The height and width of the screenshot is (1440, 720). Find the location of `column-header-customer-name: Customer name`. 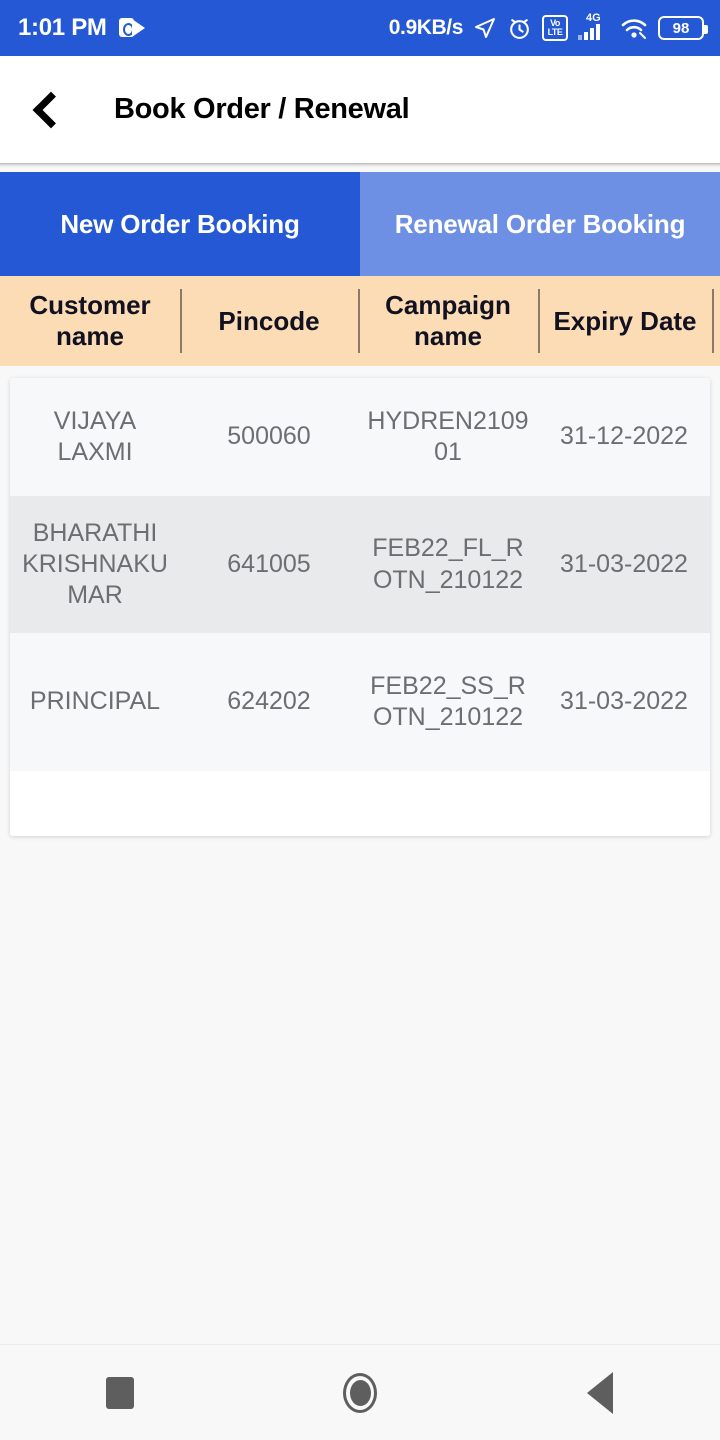

column-header-customer-name: Customer name is located at coordinates (90, 321).